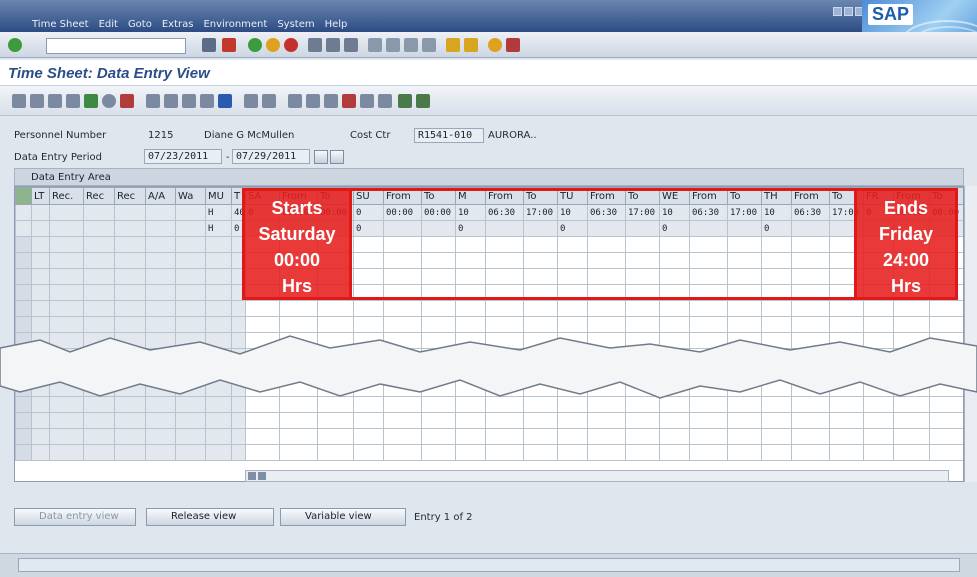  I want to click on column-header: From, so click(810, 196).